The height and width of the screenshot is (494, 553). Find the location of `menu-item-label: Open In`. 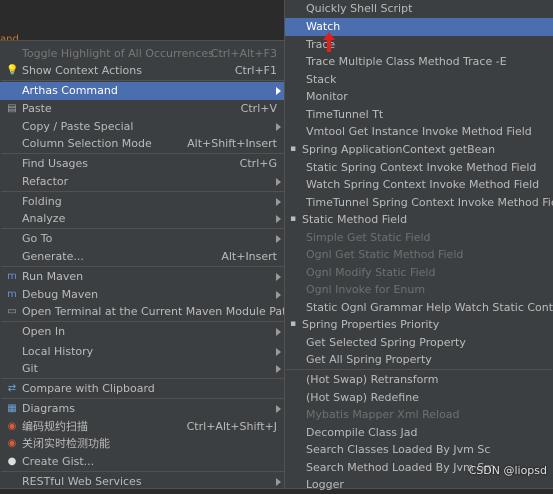

menu-item-label: Open In is located at coordinates (44, 331).